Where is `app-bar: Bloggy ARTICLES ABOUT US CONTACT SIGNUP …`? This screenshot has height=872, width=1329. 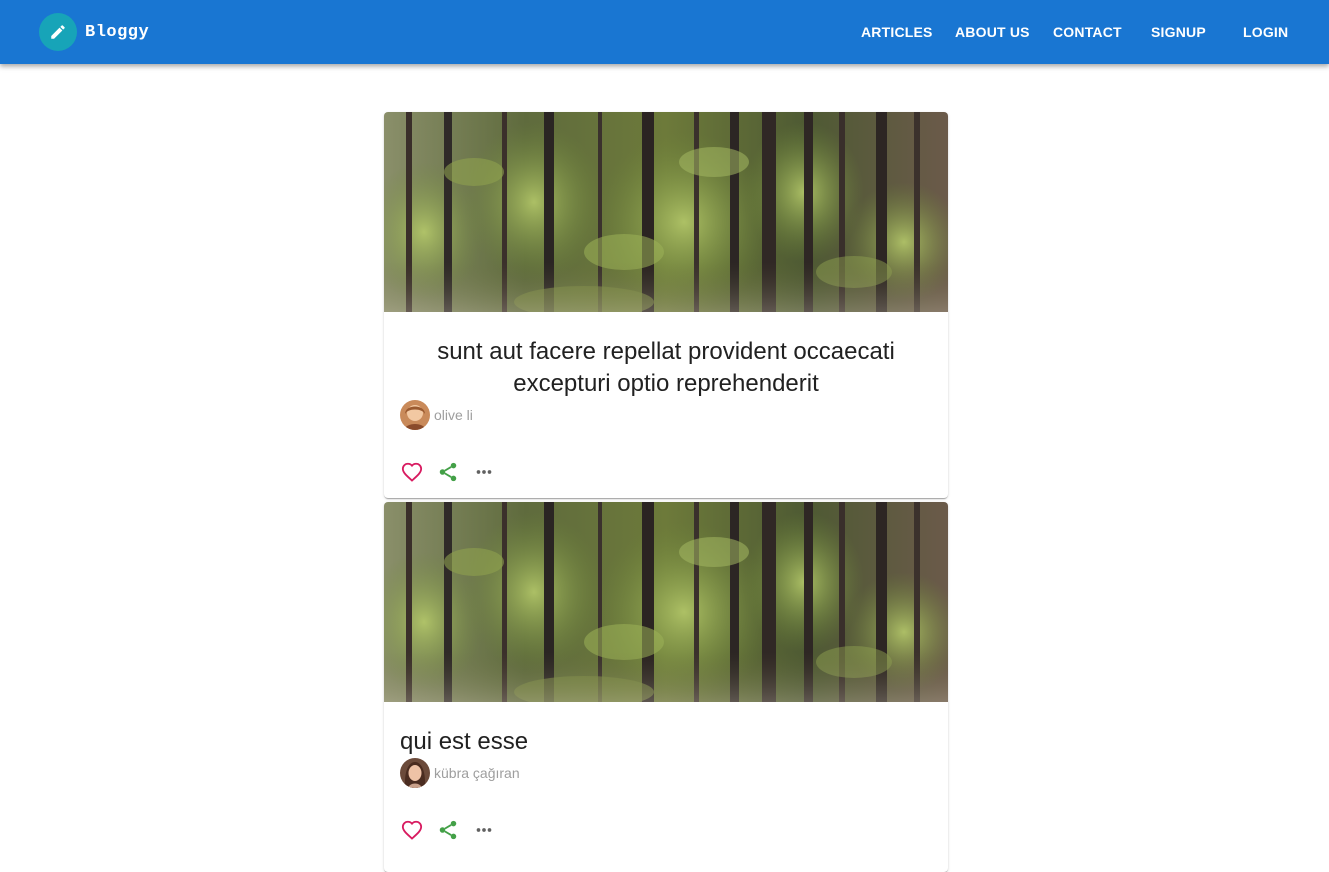
app-bar: Bloggy ARTICLES ABOUT US CONTACT SIGNUP … is located at coordinates (664, 32).